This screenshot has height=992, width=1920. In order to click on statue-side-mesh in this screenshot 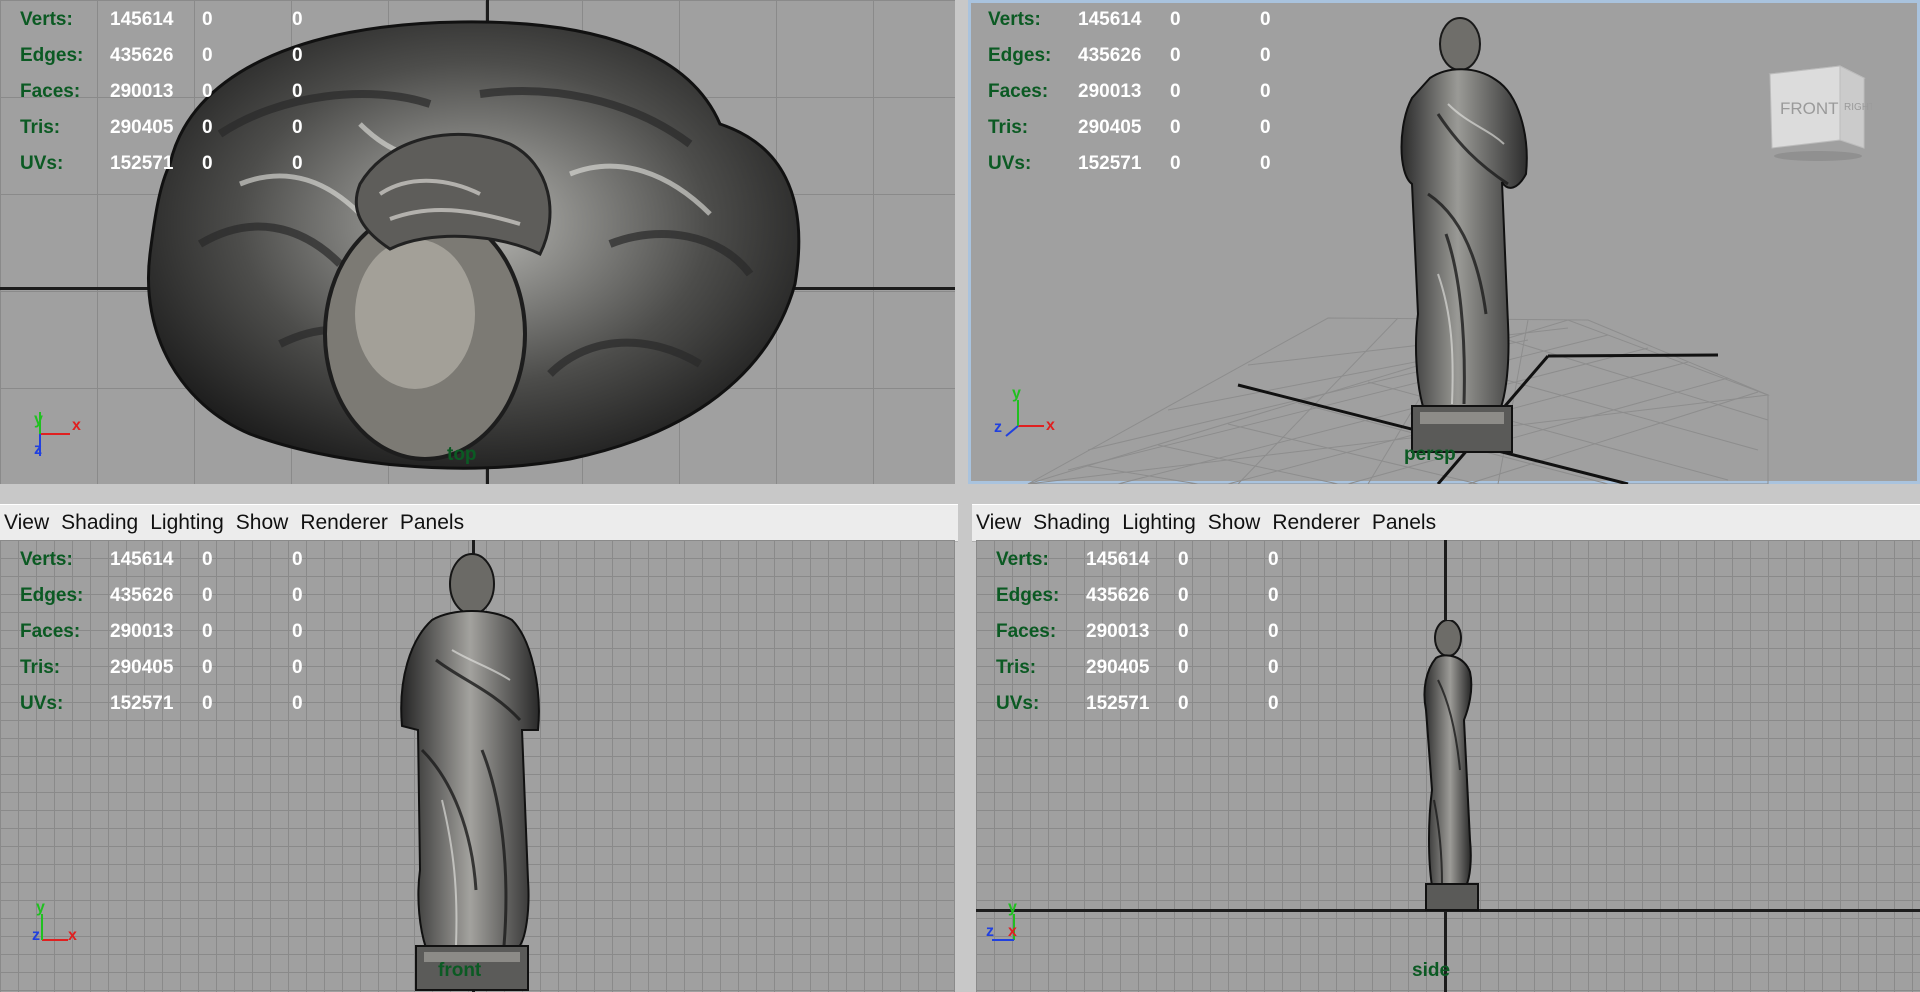, I will do `click(1452, 766)`.